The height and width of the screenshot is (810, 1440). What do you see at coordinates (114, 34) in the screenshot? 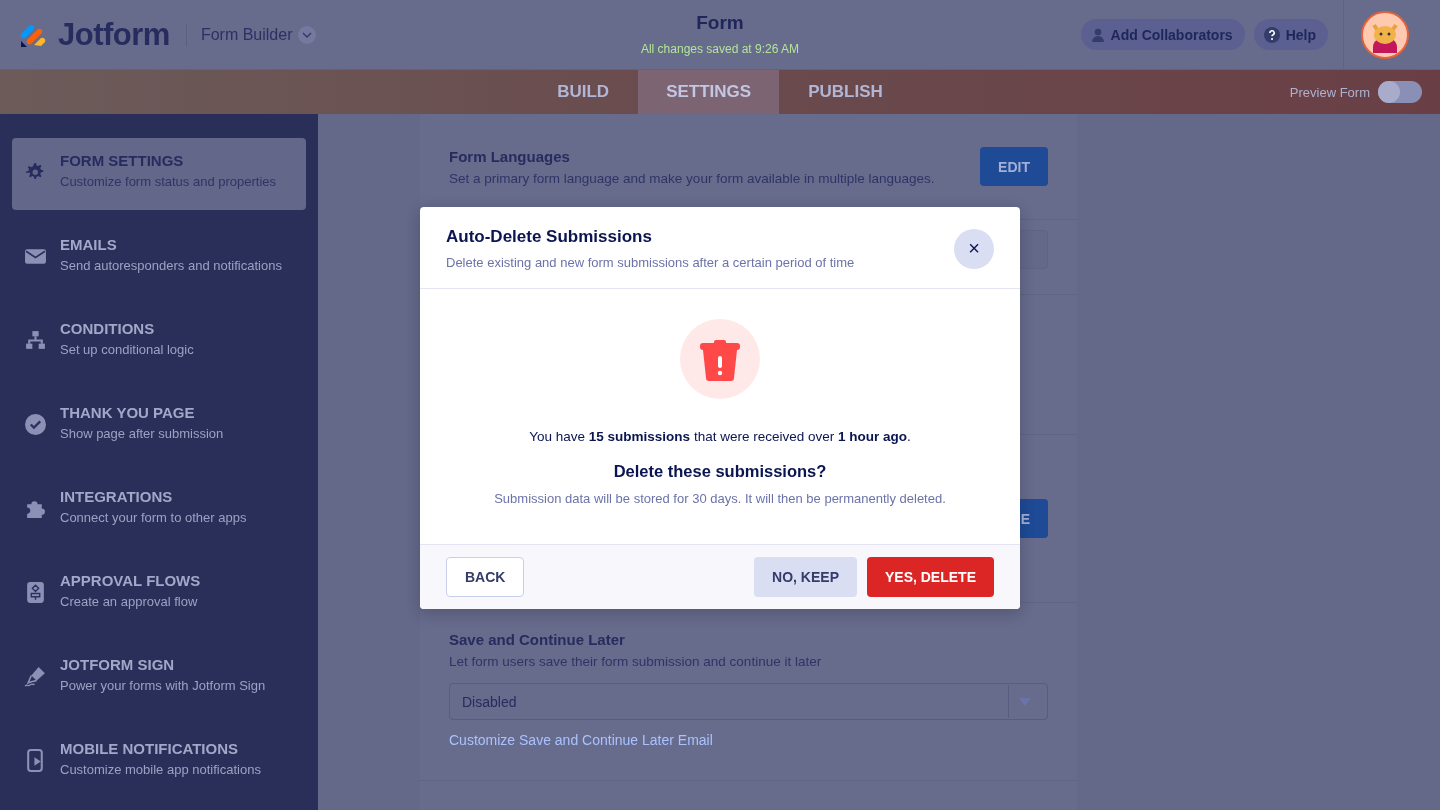
I see `logo: Jotform` at bounding box center [114, 34].